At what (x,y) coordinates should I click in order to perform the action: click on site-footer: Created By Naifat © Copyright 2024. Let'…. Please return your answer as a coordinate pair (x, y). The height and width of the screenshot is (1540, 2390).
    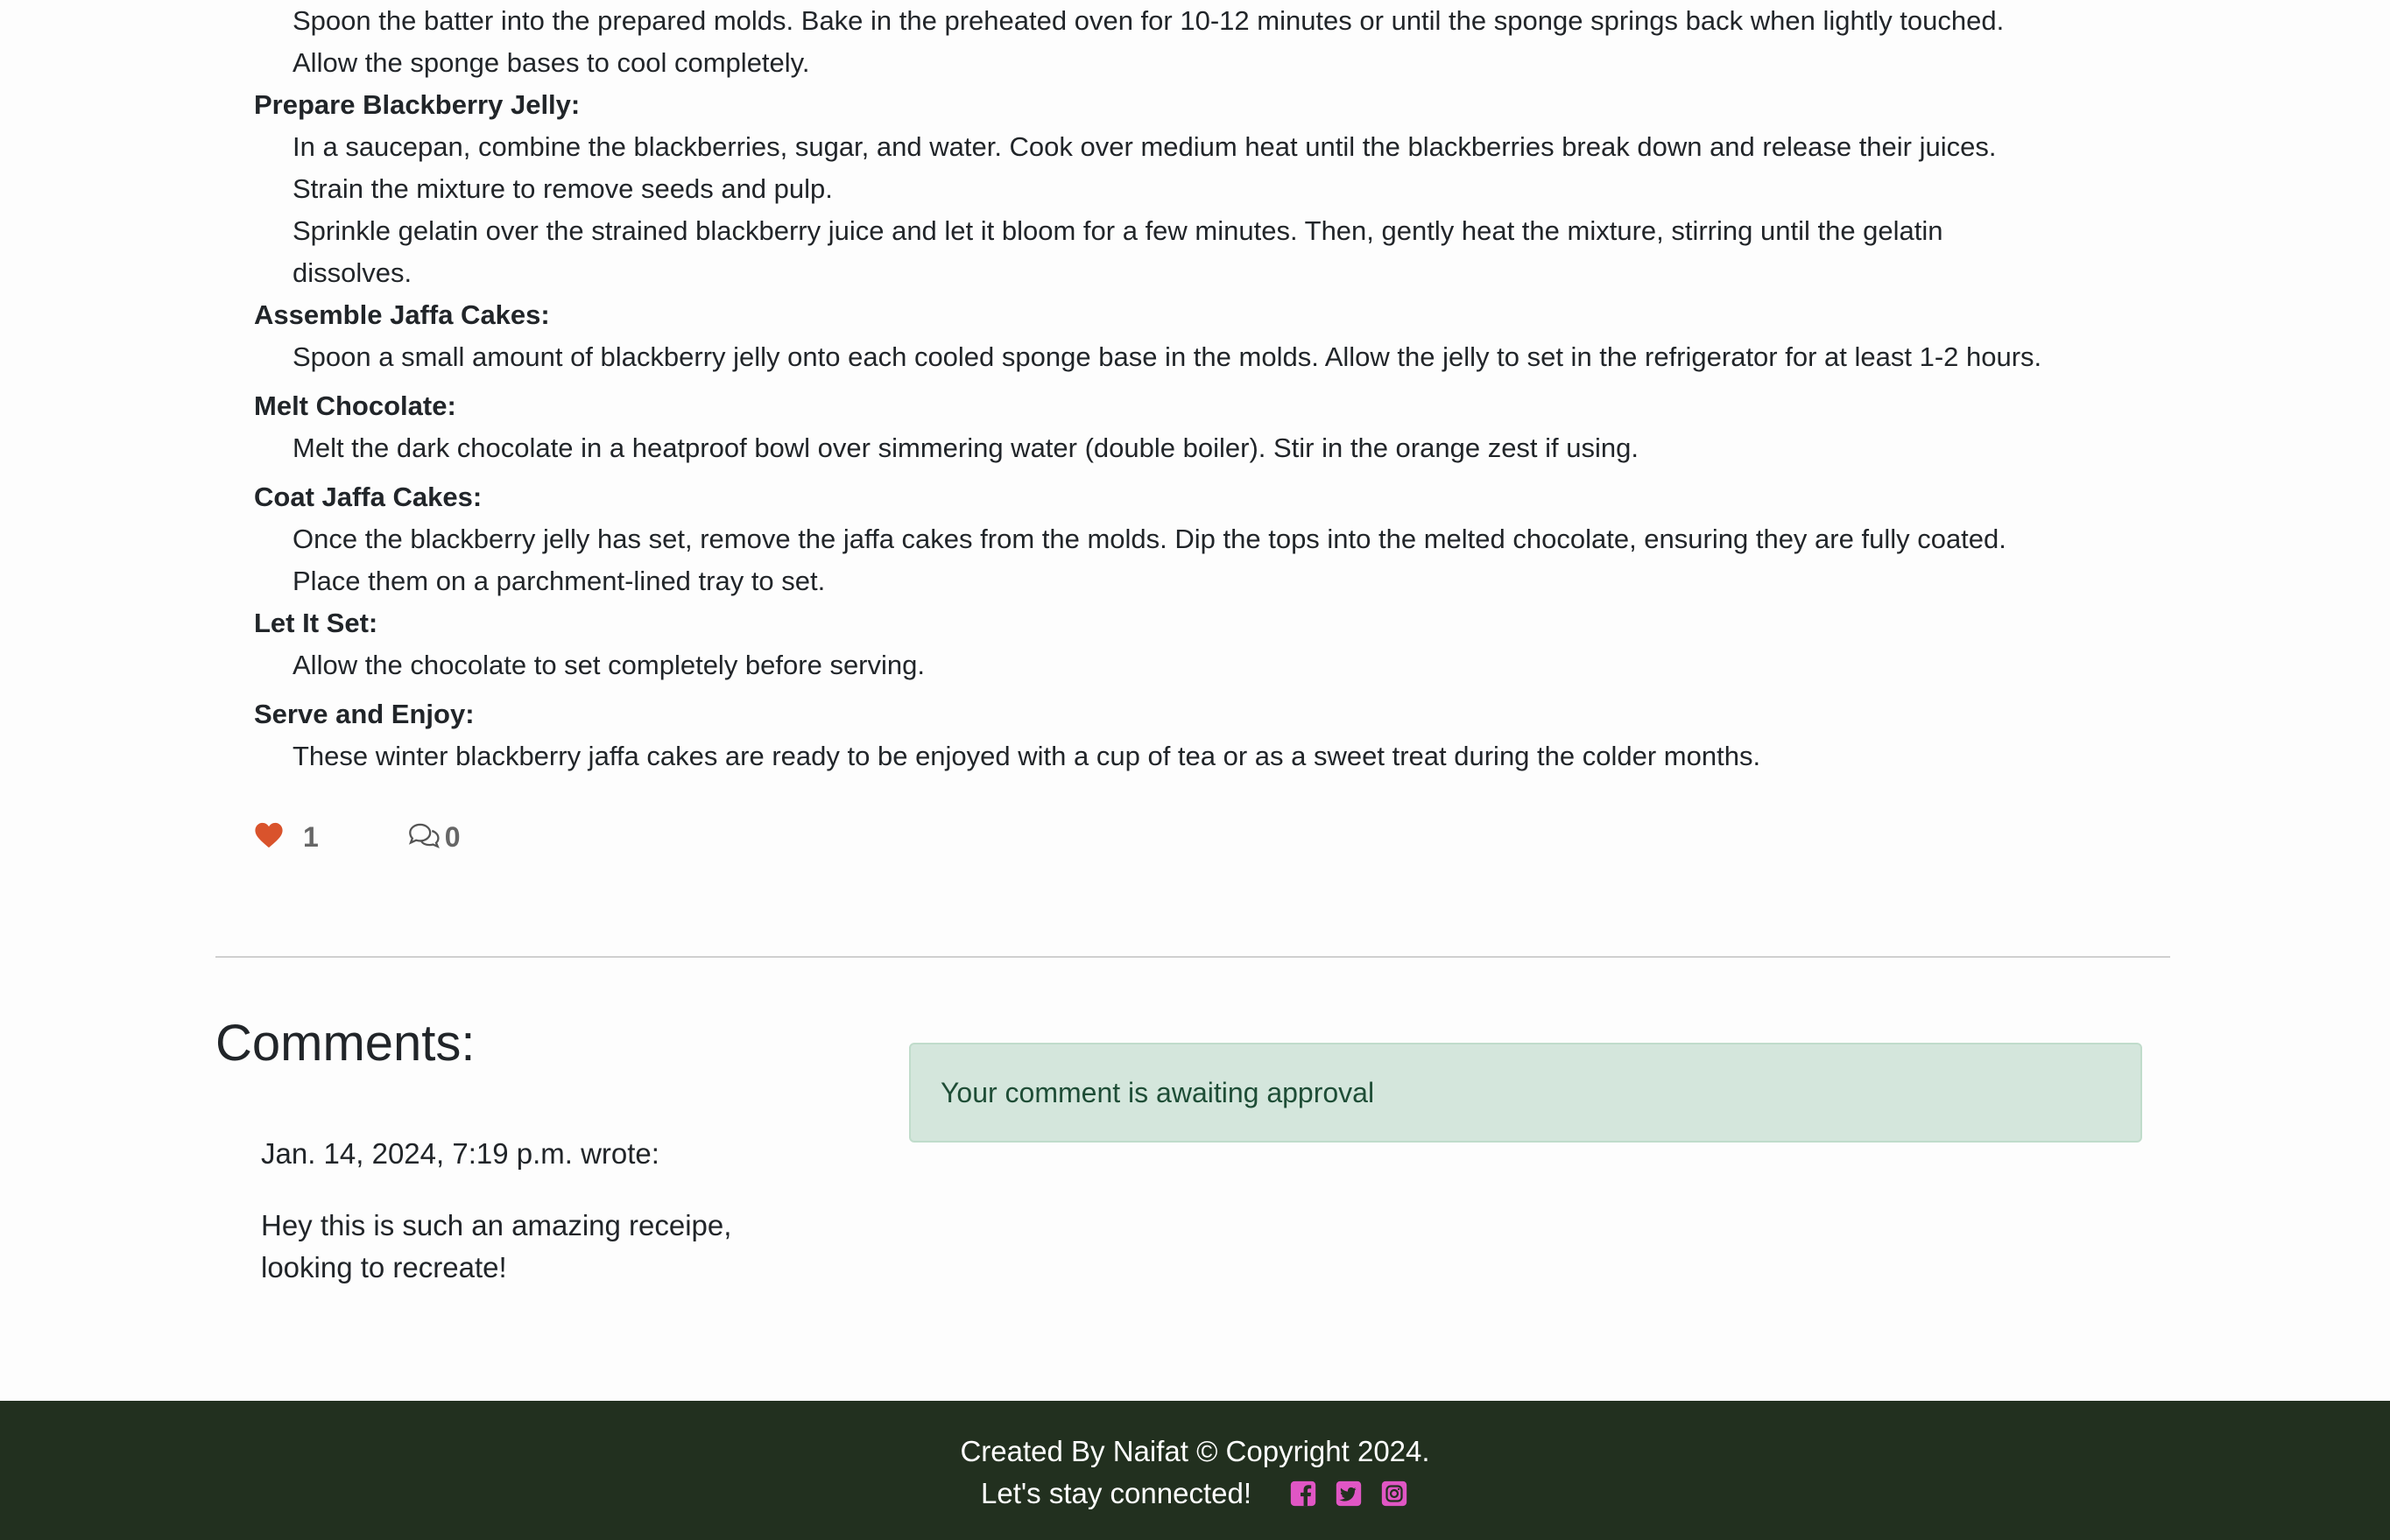
    Looking at the image, I should click on (1195, 1470).